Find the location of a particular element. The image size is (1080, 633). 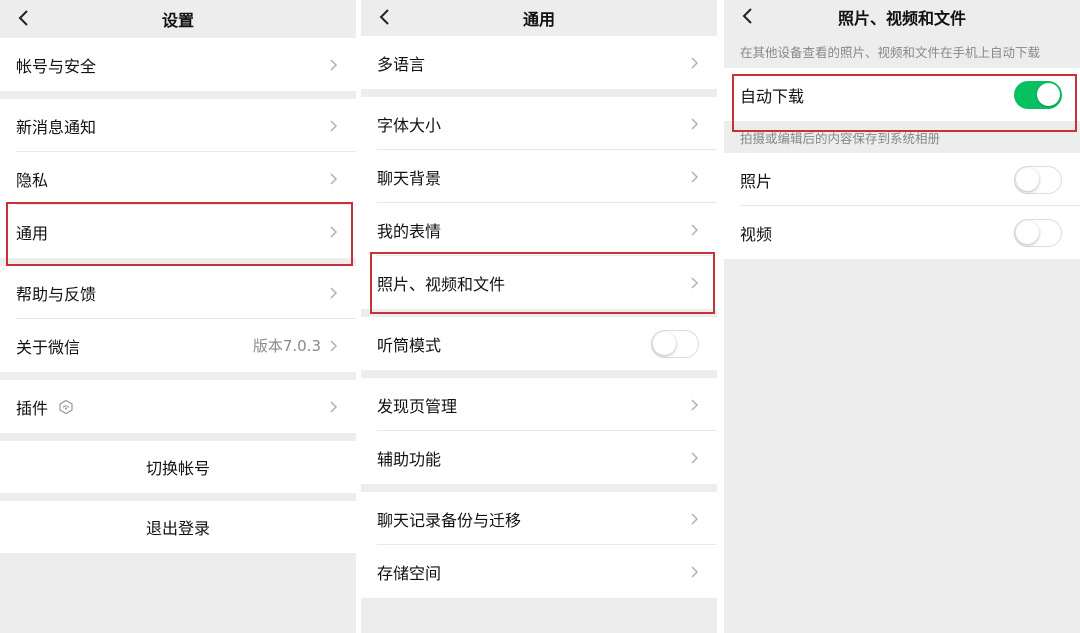

auto-download-toggle is located at coordinates (1038, 94).